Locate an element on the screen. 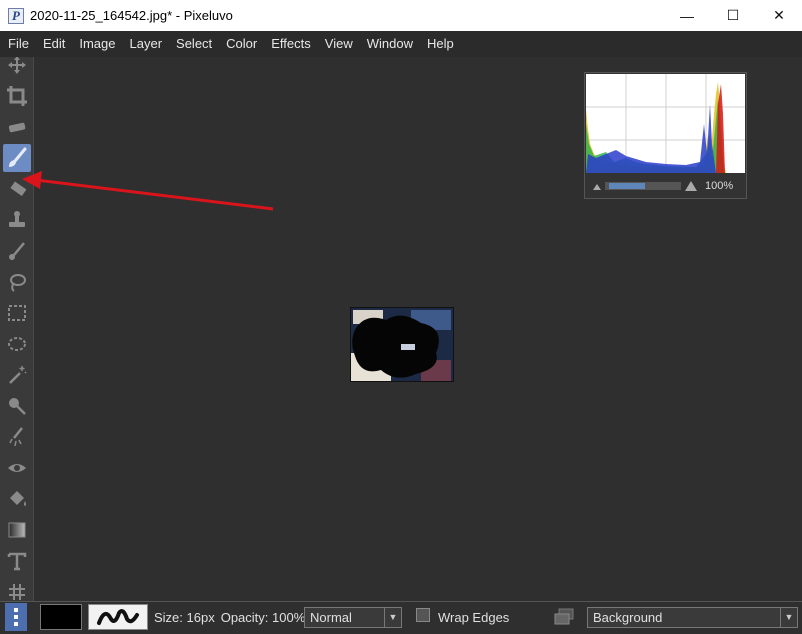 This screenshot has height=634, width=802. zoom-slider-fill is located at coordinates (627, 186).